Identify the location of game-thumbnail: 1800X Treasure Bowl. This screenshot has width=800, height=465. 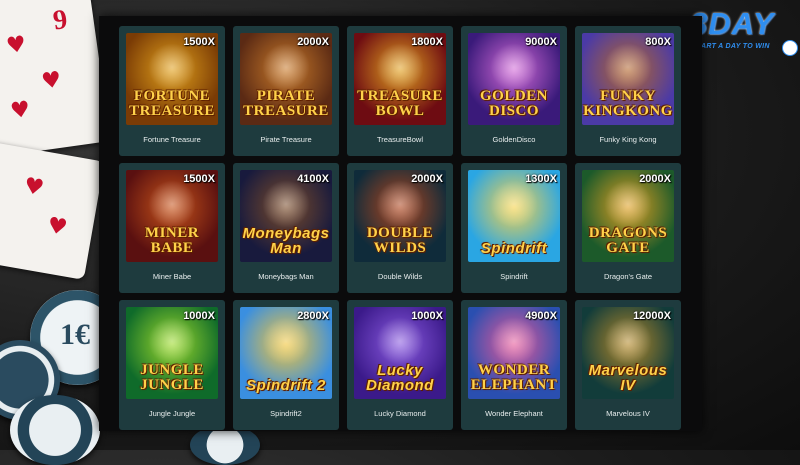
(400, 79).